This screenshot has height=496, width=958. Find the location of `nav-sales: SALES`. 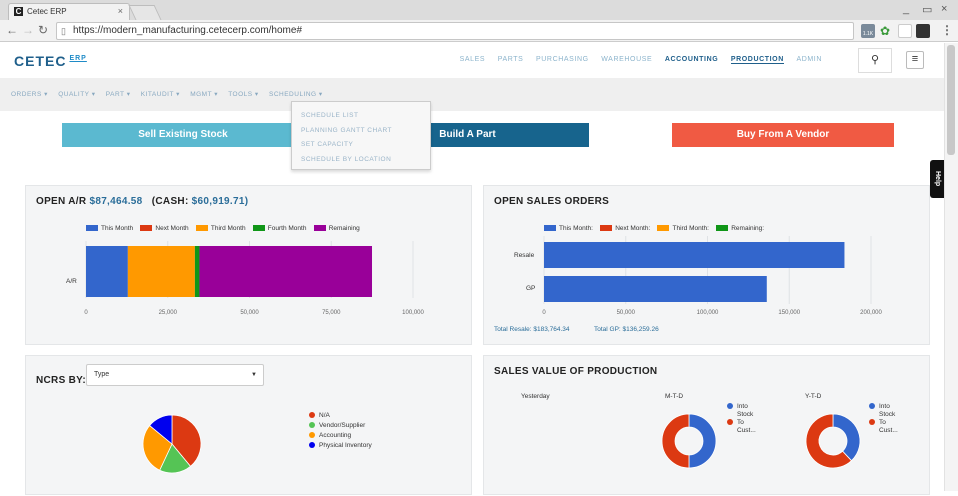

nav-sales: SALES is located at coordinates (473, 59).